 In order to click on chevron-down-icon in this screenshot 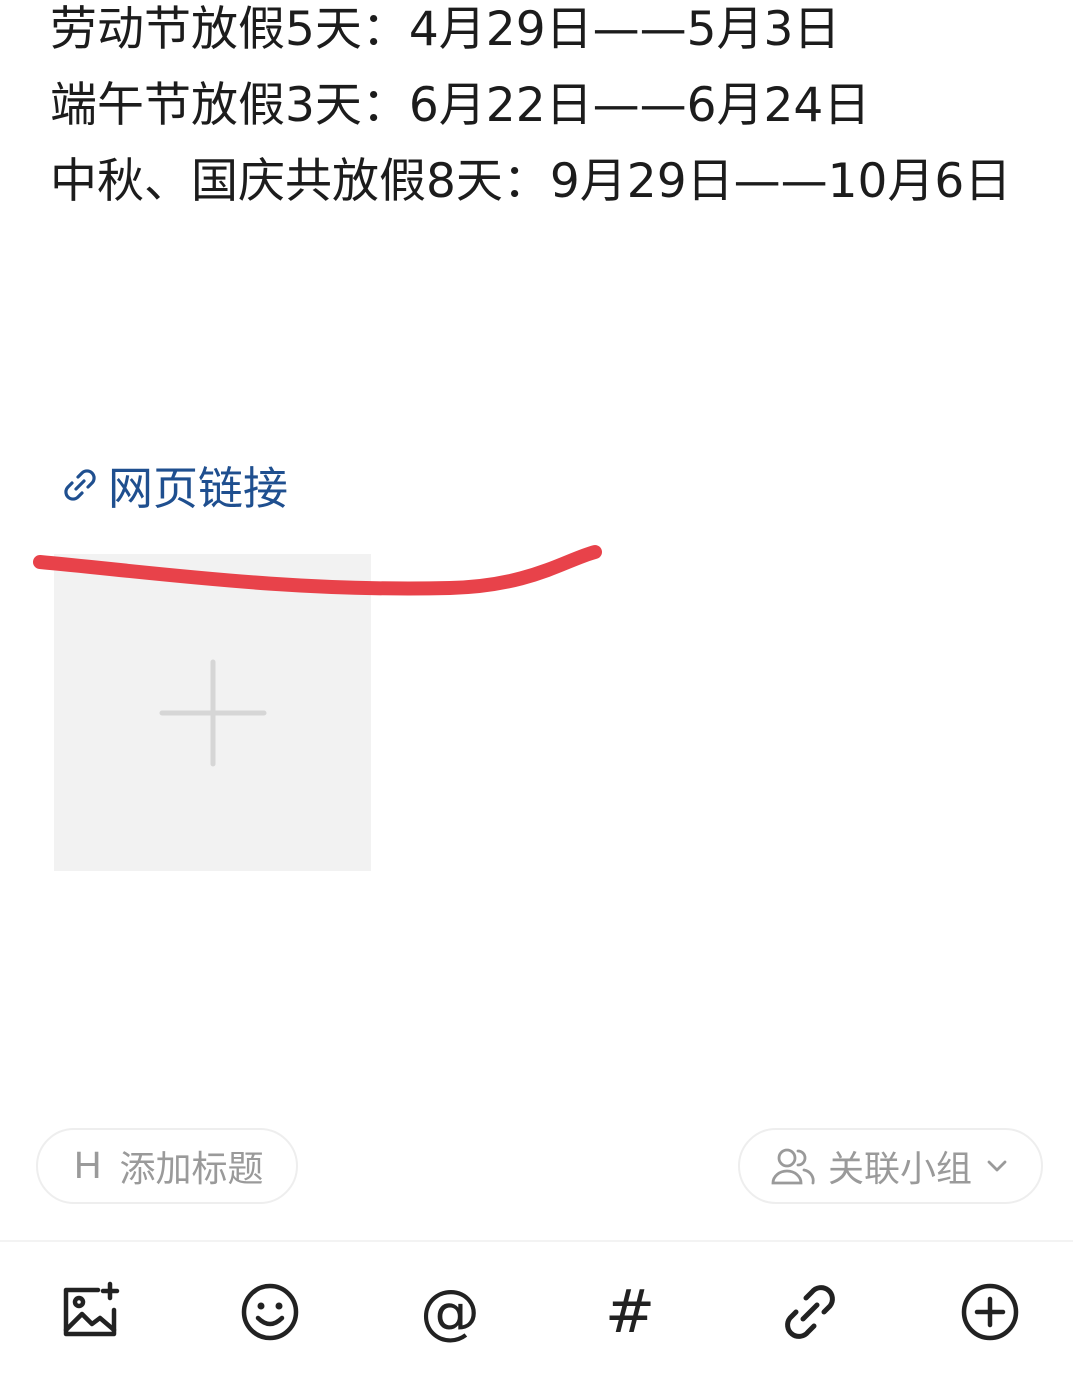, I will do `click(997, 1166)`.